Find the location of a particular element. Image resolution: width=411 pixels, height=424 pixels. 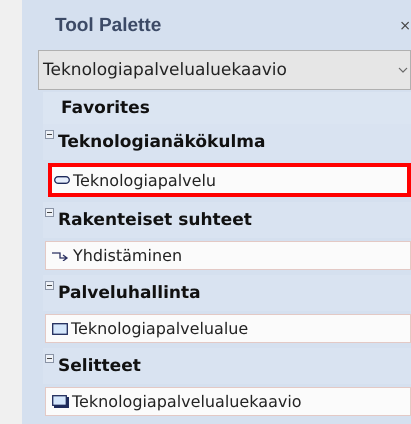

palette-title: Tool Palette is located at coordinates (108, 26).